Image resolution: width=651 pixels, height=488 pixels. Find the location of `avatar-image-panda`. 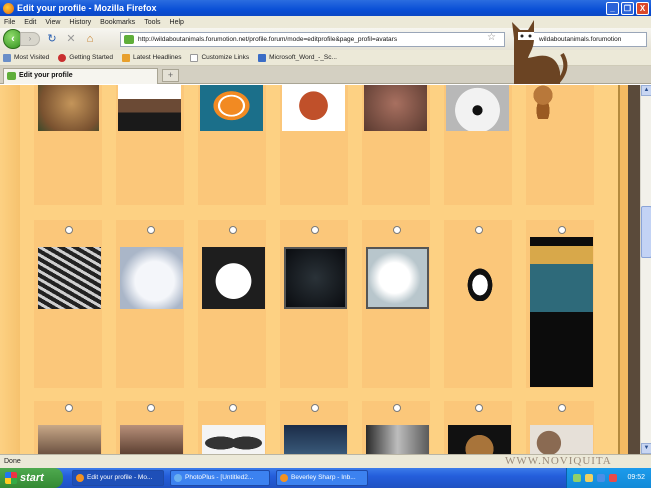

avatar-image-panda is located at coordinates (233, 278).